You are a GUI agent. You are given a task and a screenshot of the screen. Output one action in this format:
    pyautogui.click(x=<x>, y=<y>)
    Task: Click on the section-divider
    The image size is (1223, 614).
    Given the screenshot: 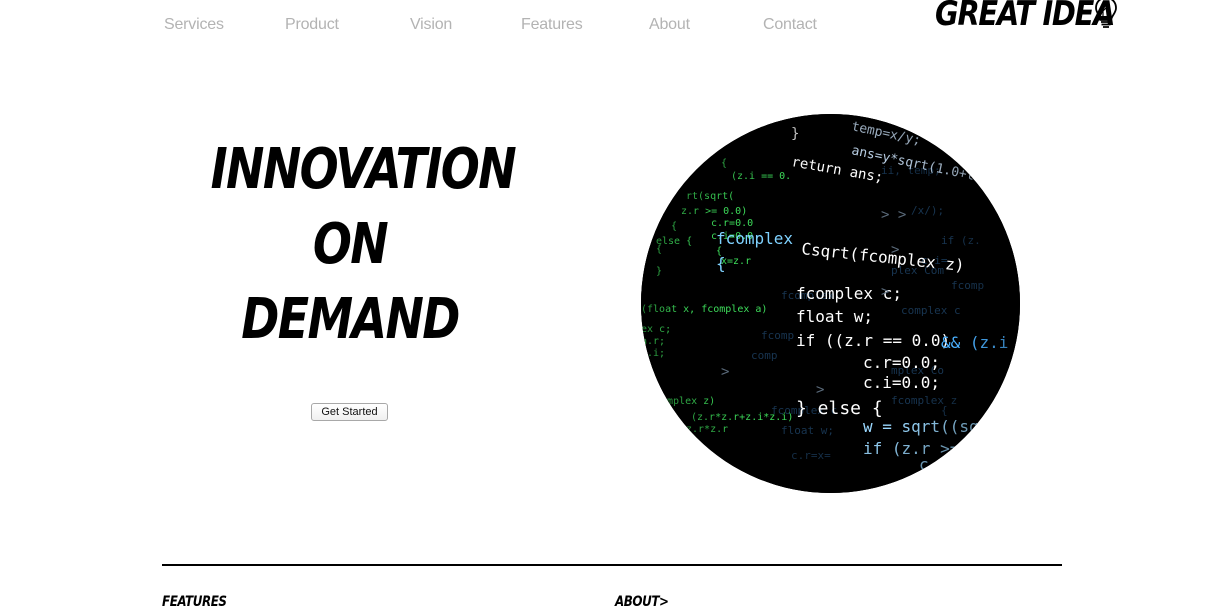 What is the action you would take?
    pyautogui.click(x=612, y=565)
    